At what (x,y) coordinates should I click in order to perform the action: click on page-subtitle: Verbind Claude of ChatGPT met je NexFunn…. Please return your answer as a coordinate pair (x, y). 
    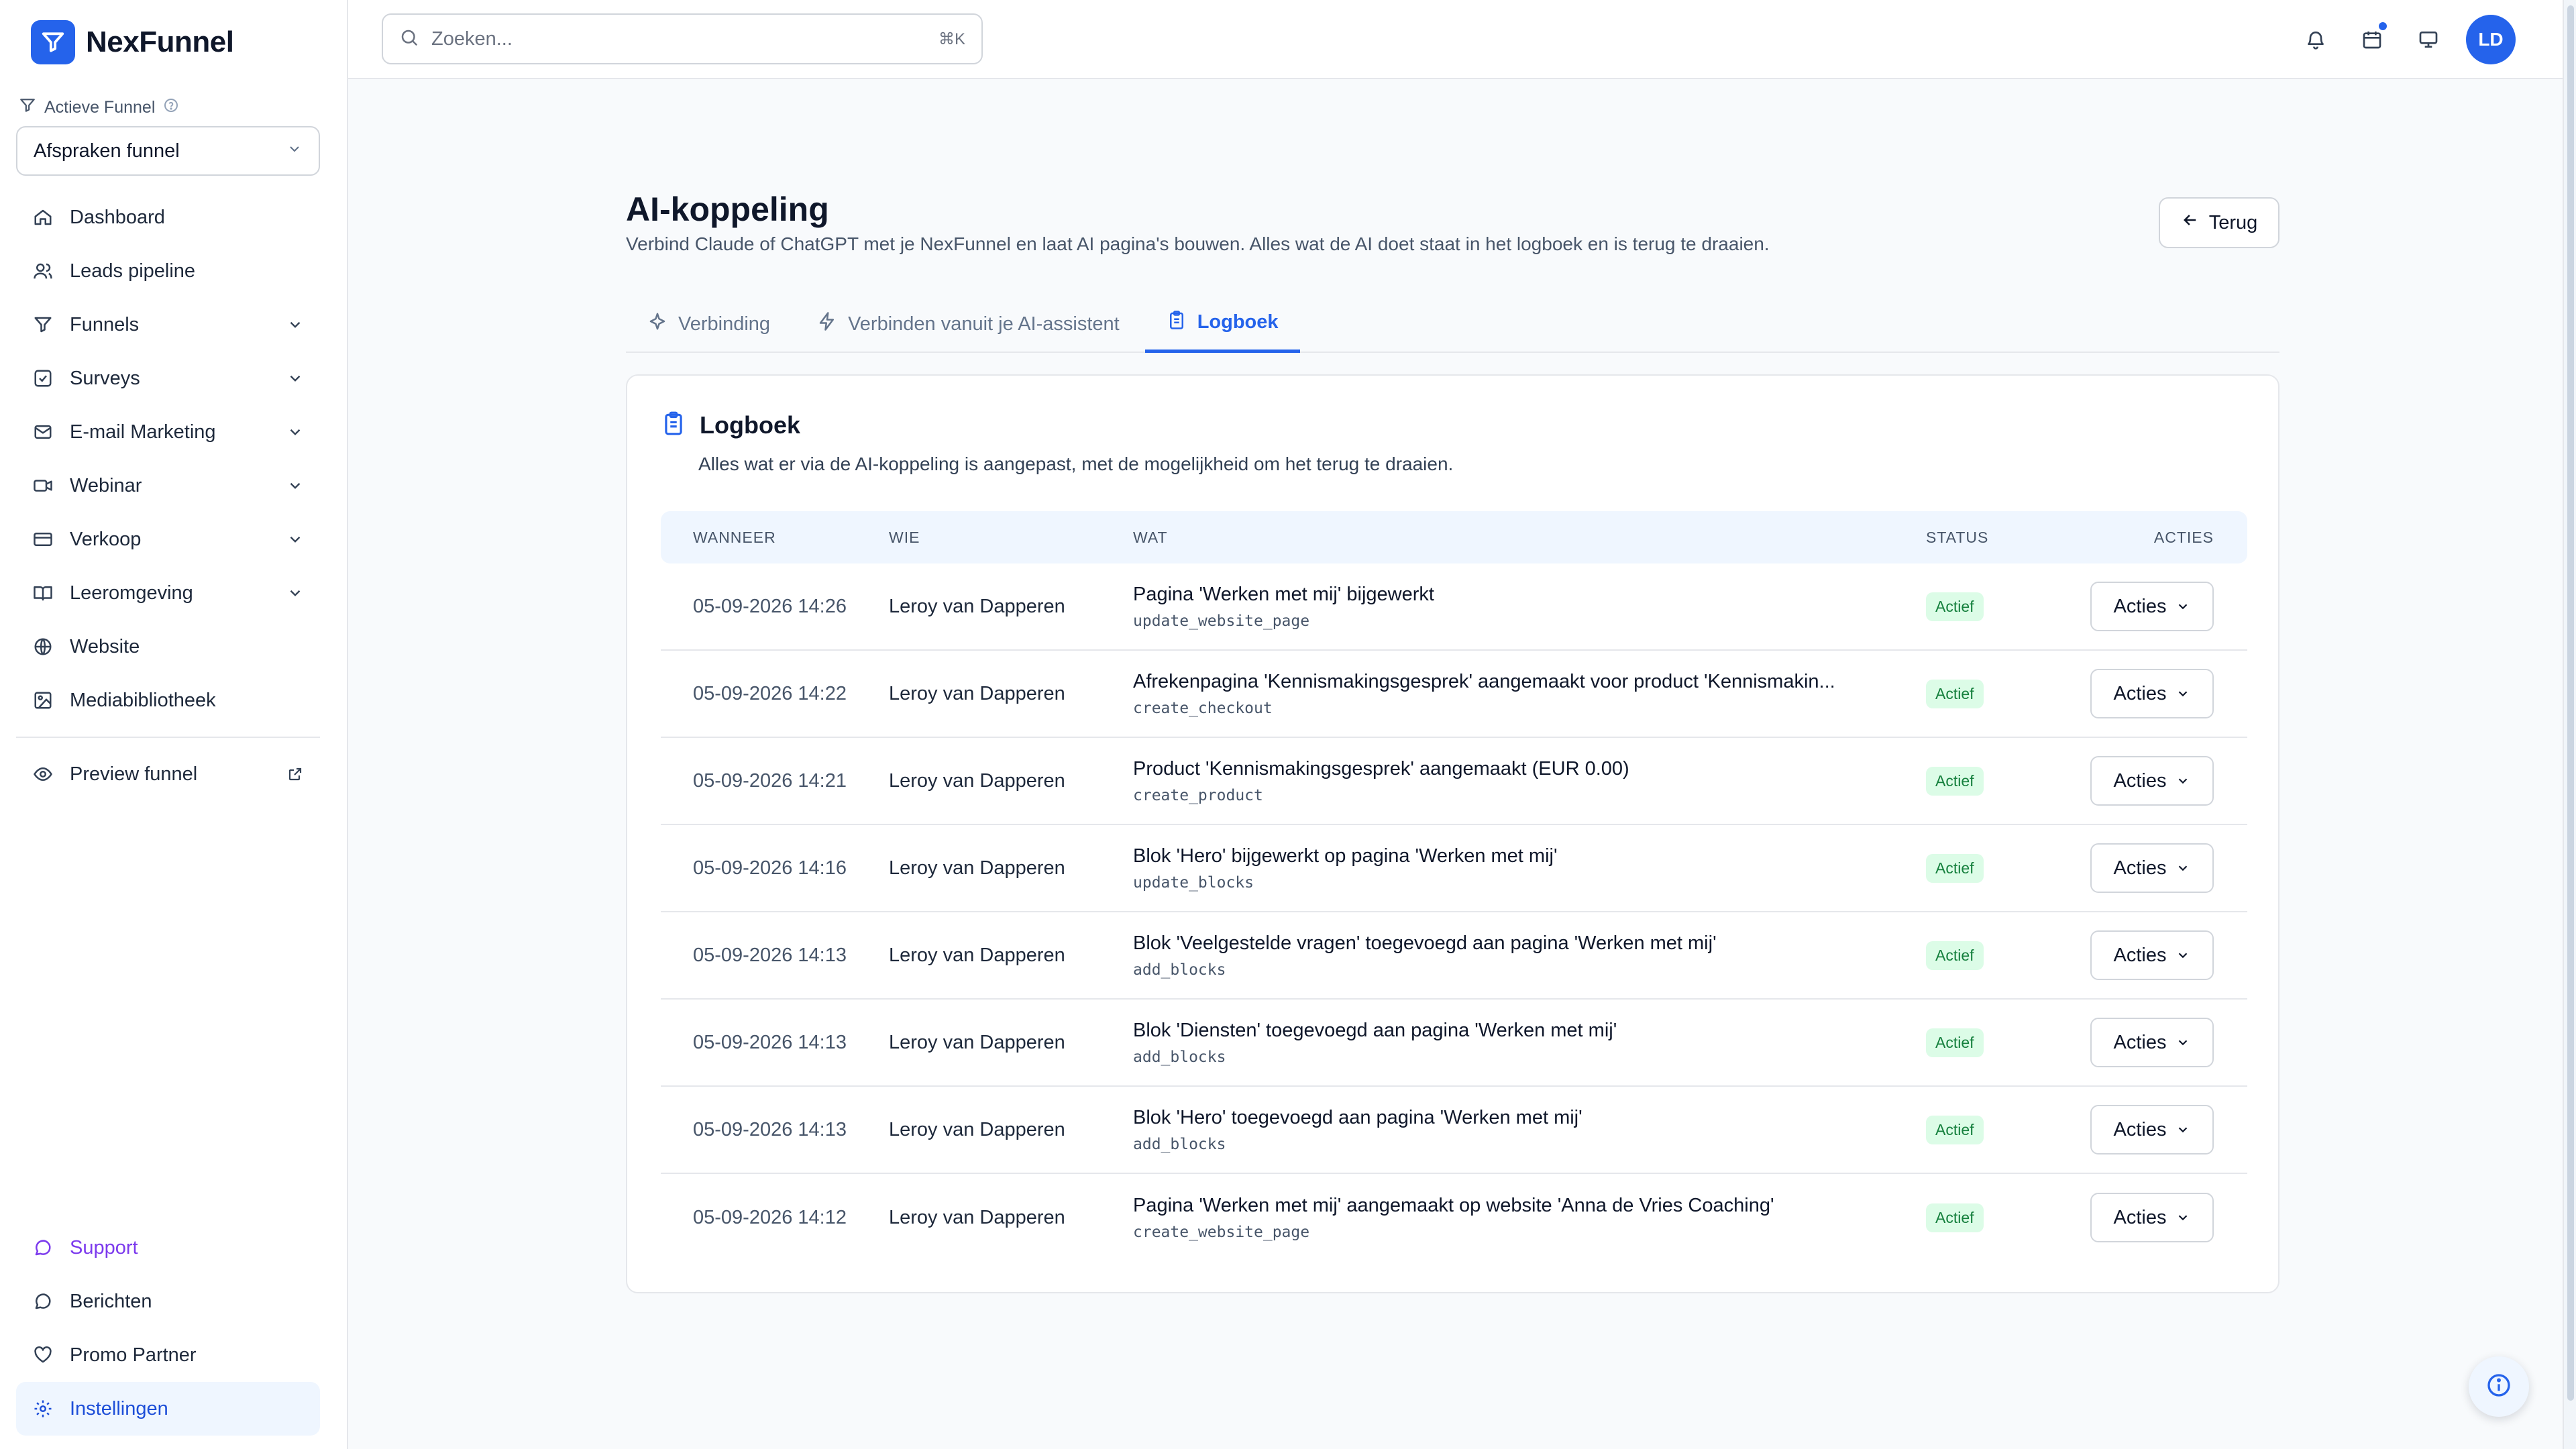
    Looking at the image, I should click on (1198, 243).